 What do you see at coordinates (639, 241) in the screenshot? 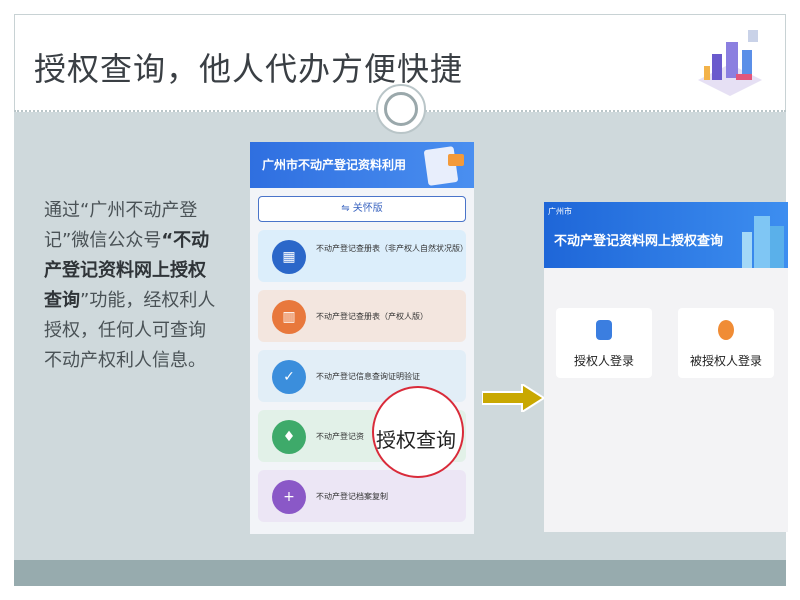
I see `phone2-title: 不动产登记资料网上授权查询` at bounding box center [639, 241].